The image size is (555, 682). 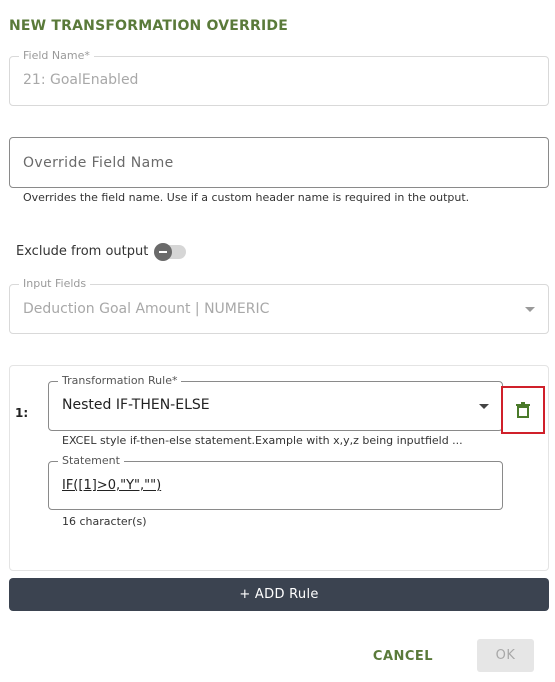 I want to click on exclude-from-output-label: Exclude from output, so click(x=82, y=251).